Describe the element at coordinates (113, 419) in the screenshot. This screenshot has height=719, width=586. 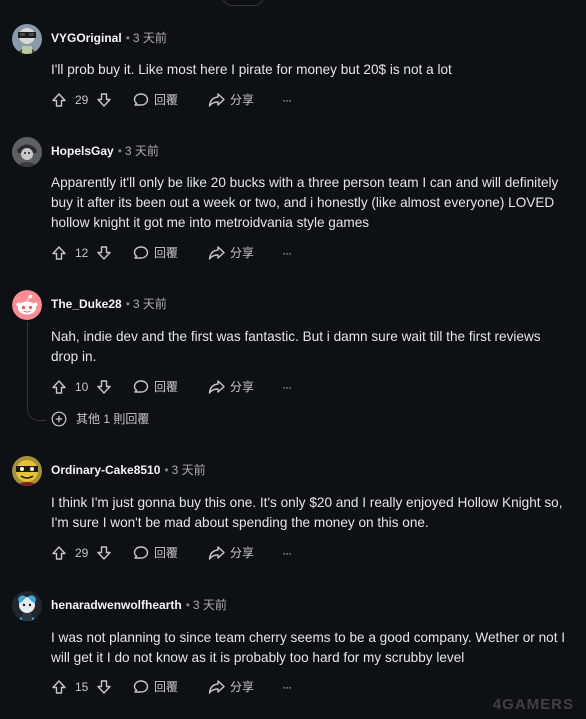
I see `more-replies-label: 其他 1 則回覆` at that location.